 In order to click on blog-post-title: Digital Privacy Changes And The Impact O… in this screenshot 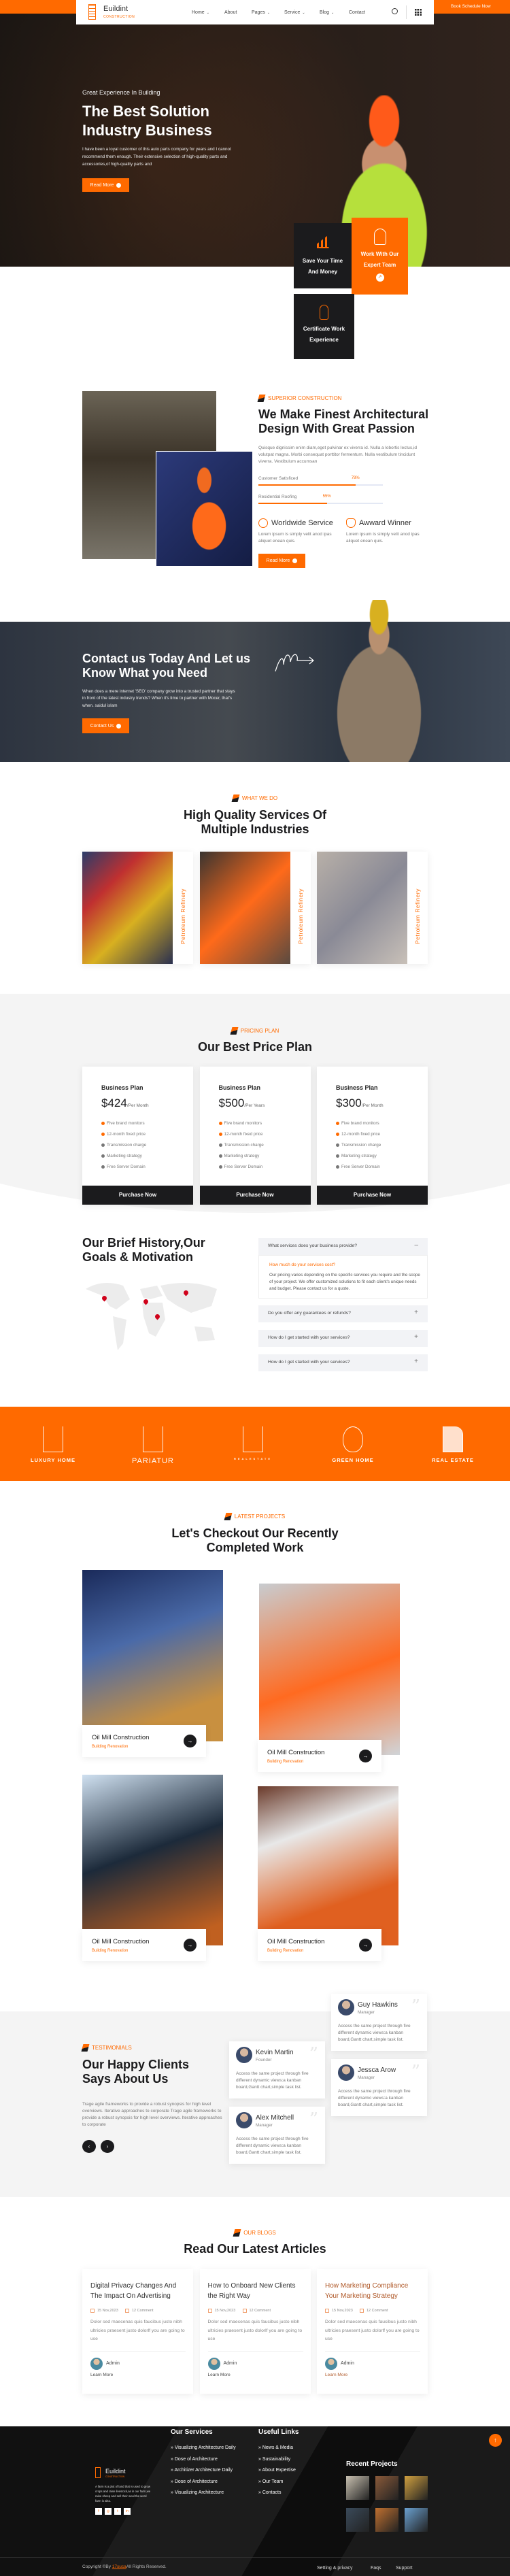, I will do `click(138, 2291)`.